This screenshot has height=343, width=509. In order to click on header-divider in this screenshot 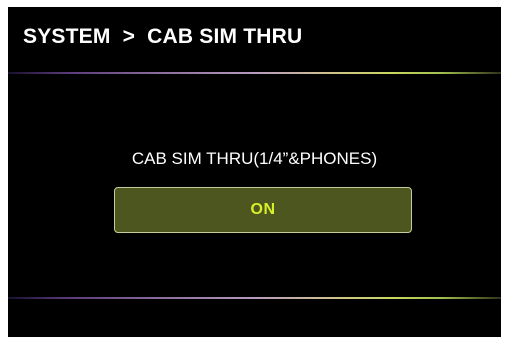, I will do `click(254, 73)`.